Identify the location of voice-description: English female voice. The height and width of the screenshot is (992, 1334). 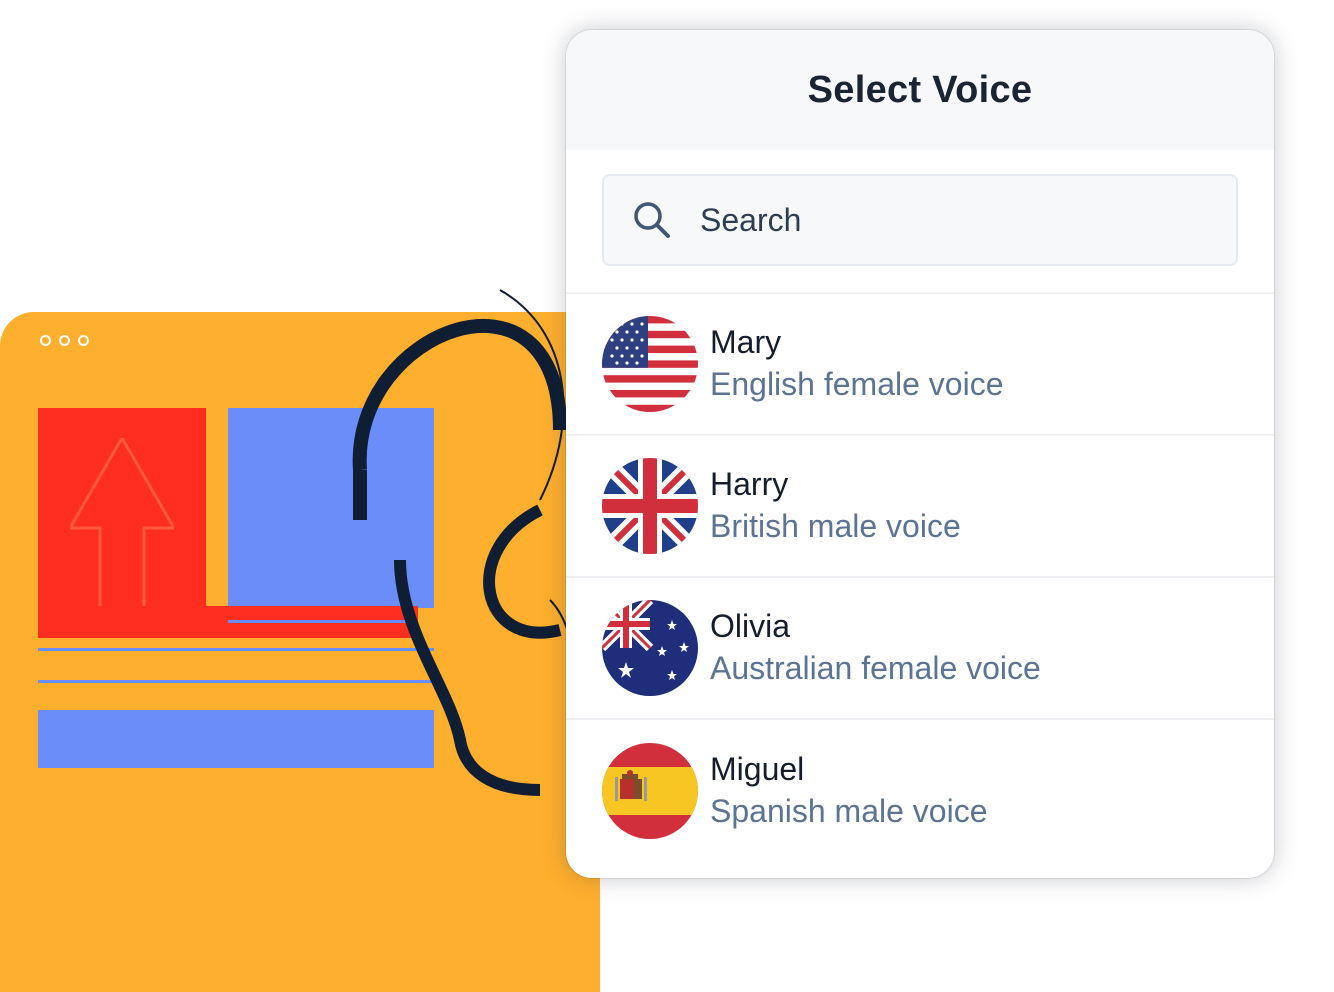
(857, 384).